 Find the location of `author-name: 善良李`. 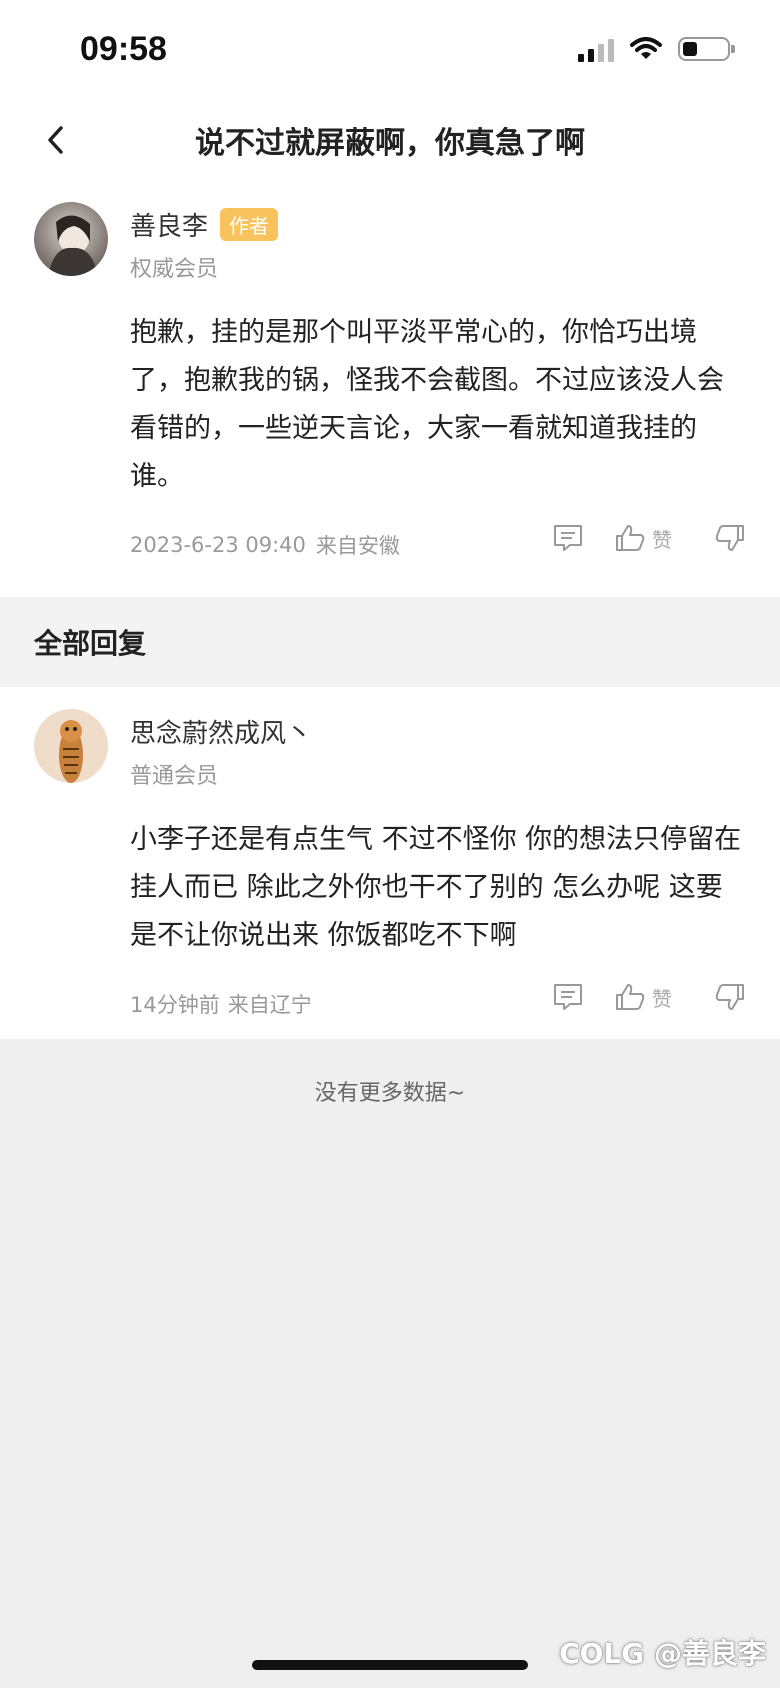

author-name: 善良李 is located at coordinates (169, 224).